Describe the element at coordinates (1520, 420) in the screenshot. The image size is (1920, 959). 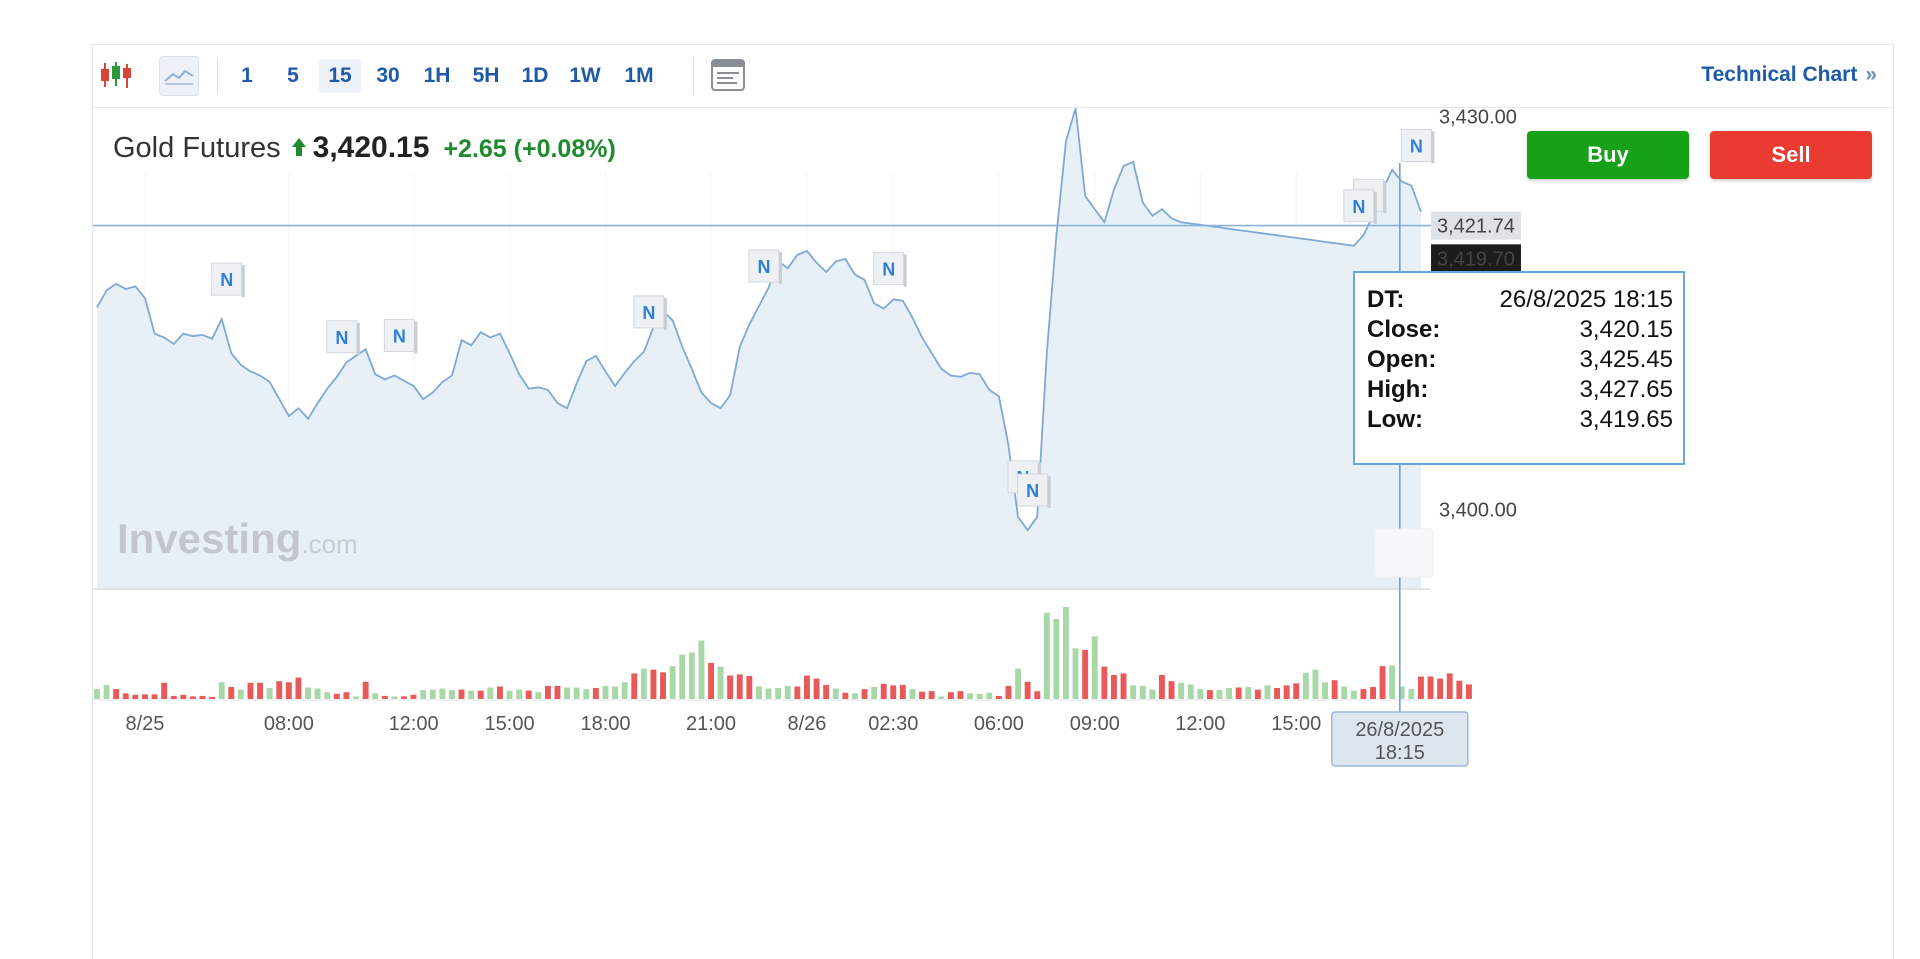
I see `tooltip-row-low: Low: 3,419.65` at that location.